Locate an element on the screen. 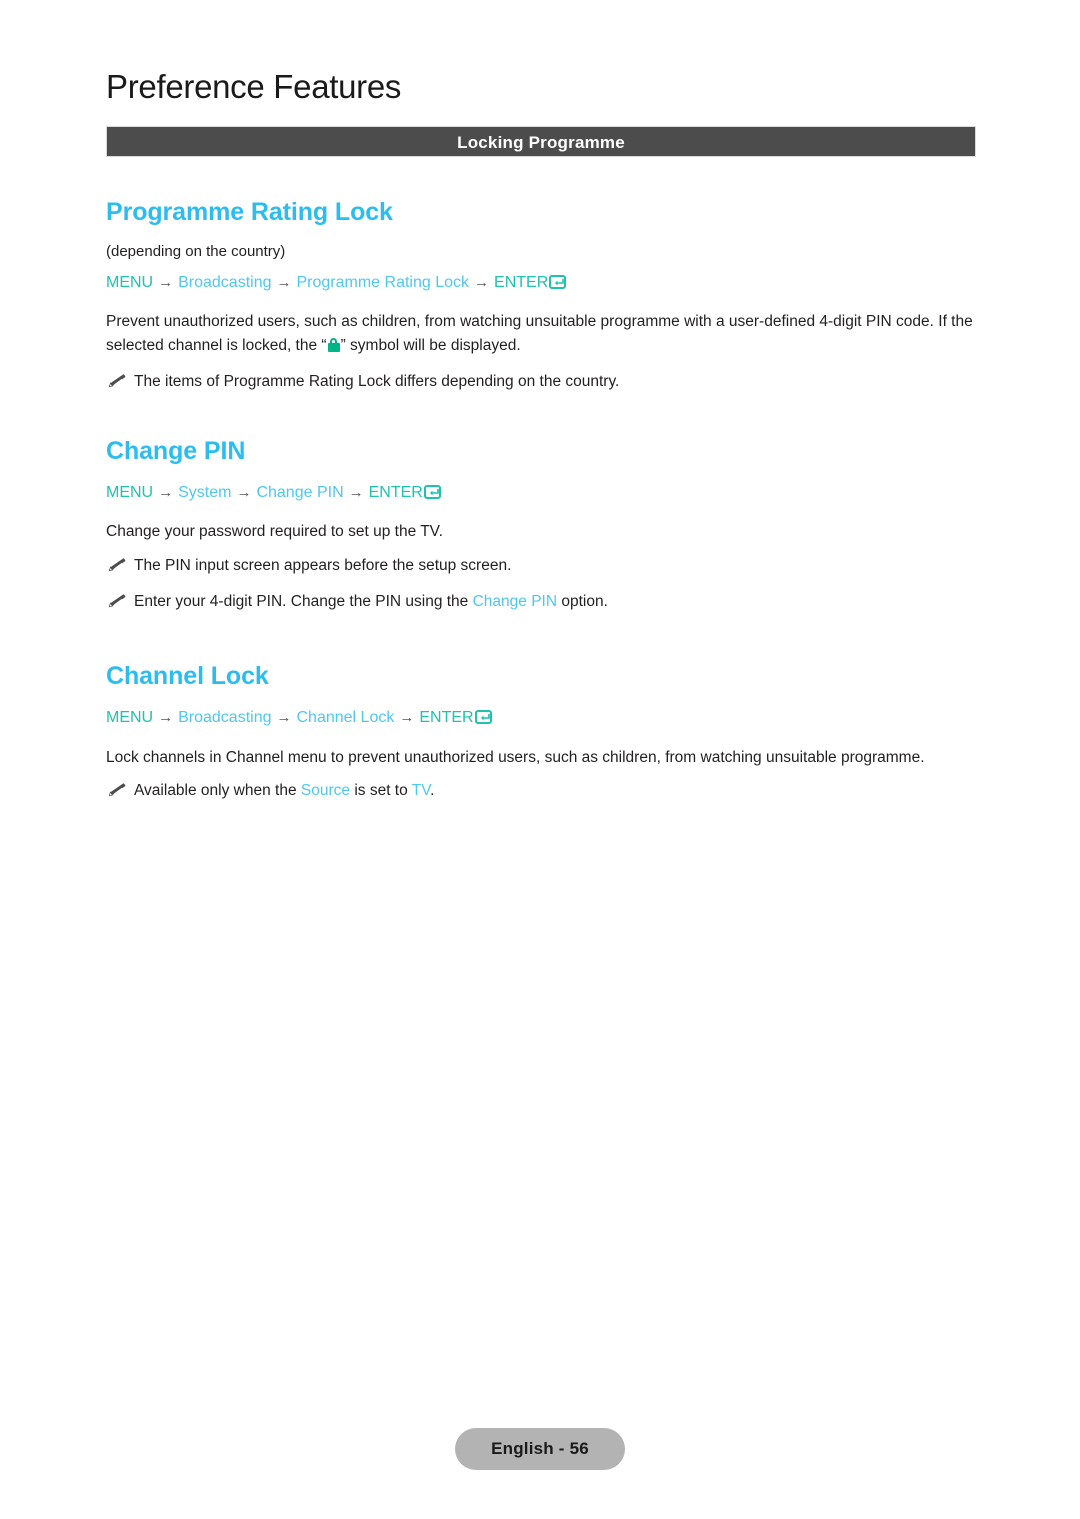 The image size is (1080, 1519). menu-path-step-programme-rating-lock: Programme Rating Lock is located at coordinates (383, 282).